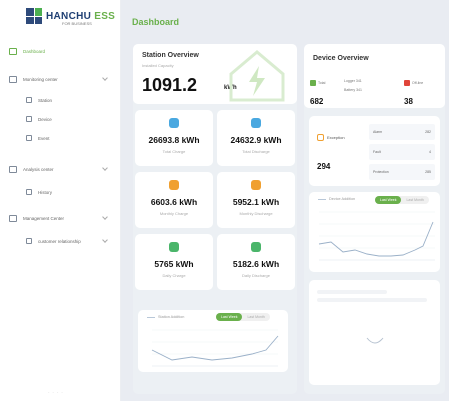 The height and width of the screenshot is (401, 449). I want to click on chart-legend: Station Addition, so click(165, 317).